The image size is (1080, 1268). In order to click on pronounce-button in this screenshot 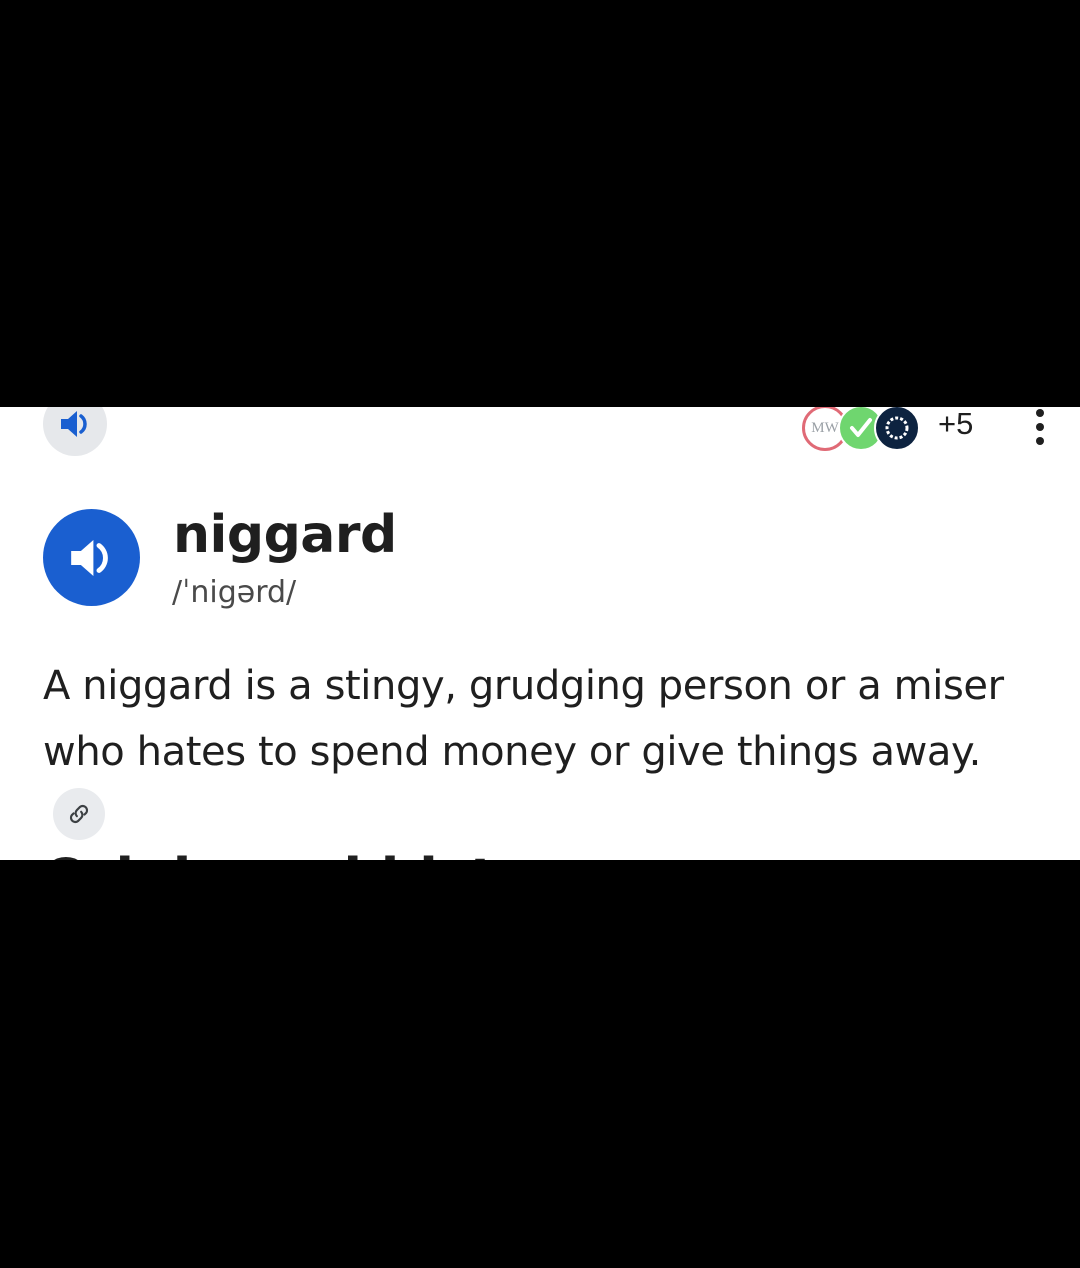, I will do `click(91, 557)`.